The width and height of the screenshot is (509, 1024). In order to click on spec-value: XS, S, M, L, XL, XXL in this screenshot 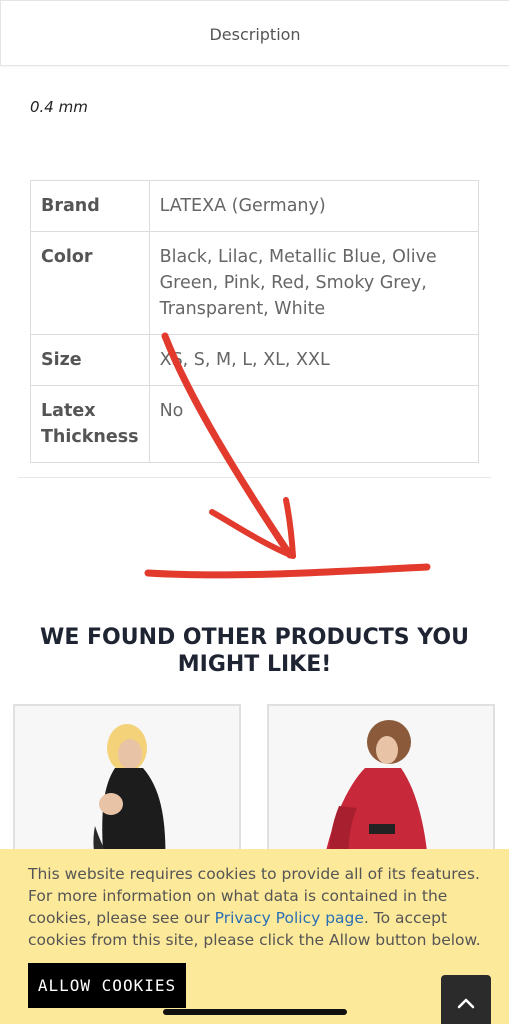, I will do `click(314, 360)`.